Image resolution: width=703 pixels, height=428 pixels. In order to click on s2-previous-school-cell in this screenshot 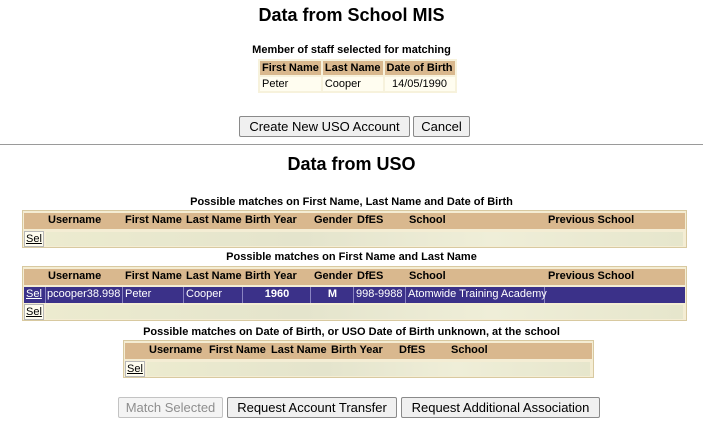, I will do `click(615, 295)`.